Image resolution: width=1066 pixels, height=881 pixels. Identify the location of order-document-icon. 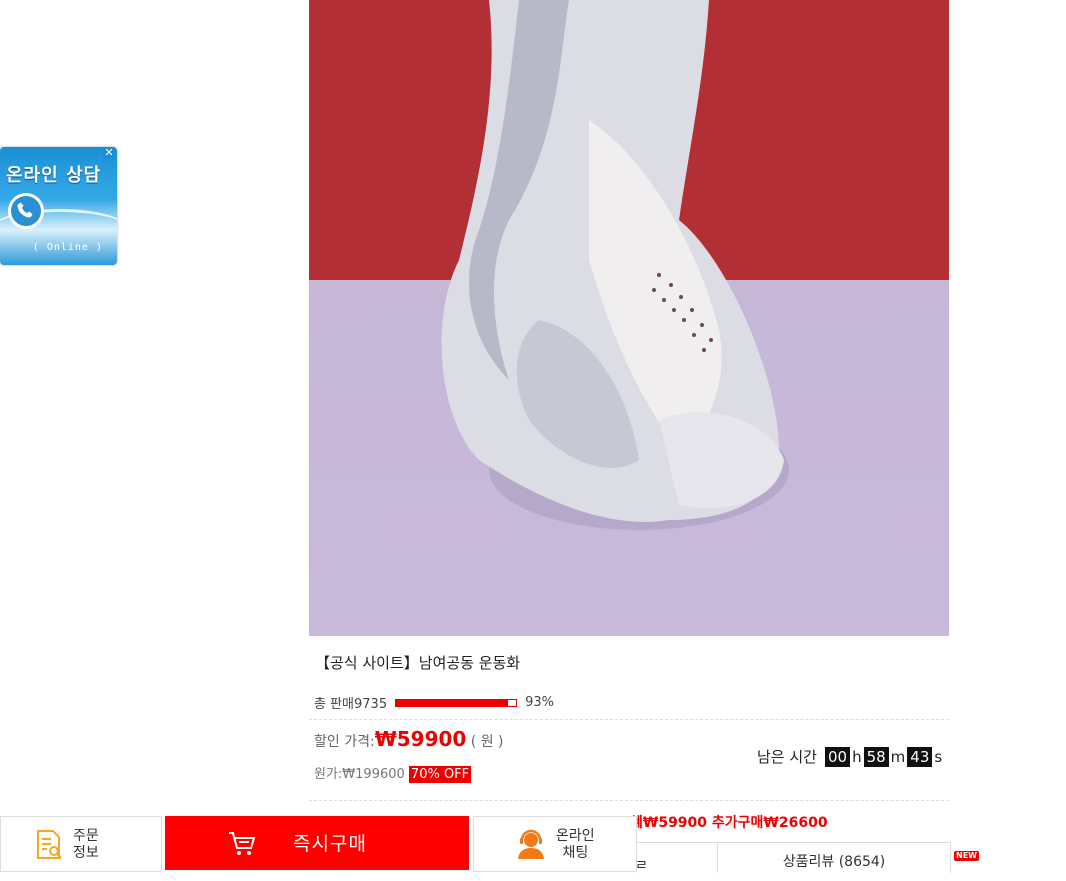
(49, 844).